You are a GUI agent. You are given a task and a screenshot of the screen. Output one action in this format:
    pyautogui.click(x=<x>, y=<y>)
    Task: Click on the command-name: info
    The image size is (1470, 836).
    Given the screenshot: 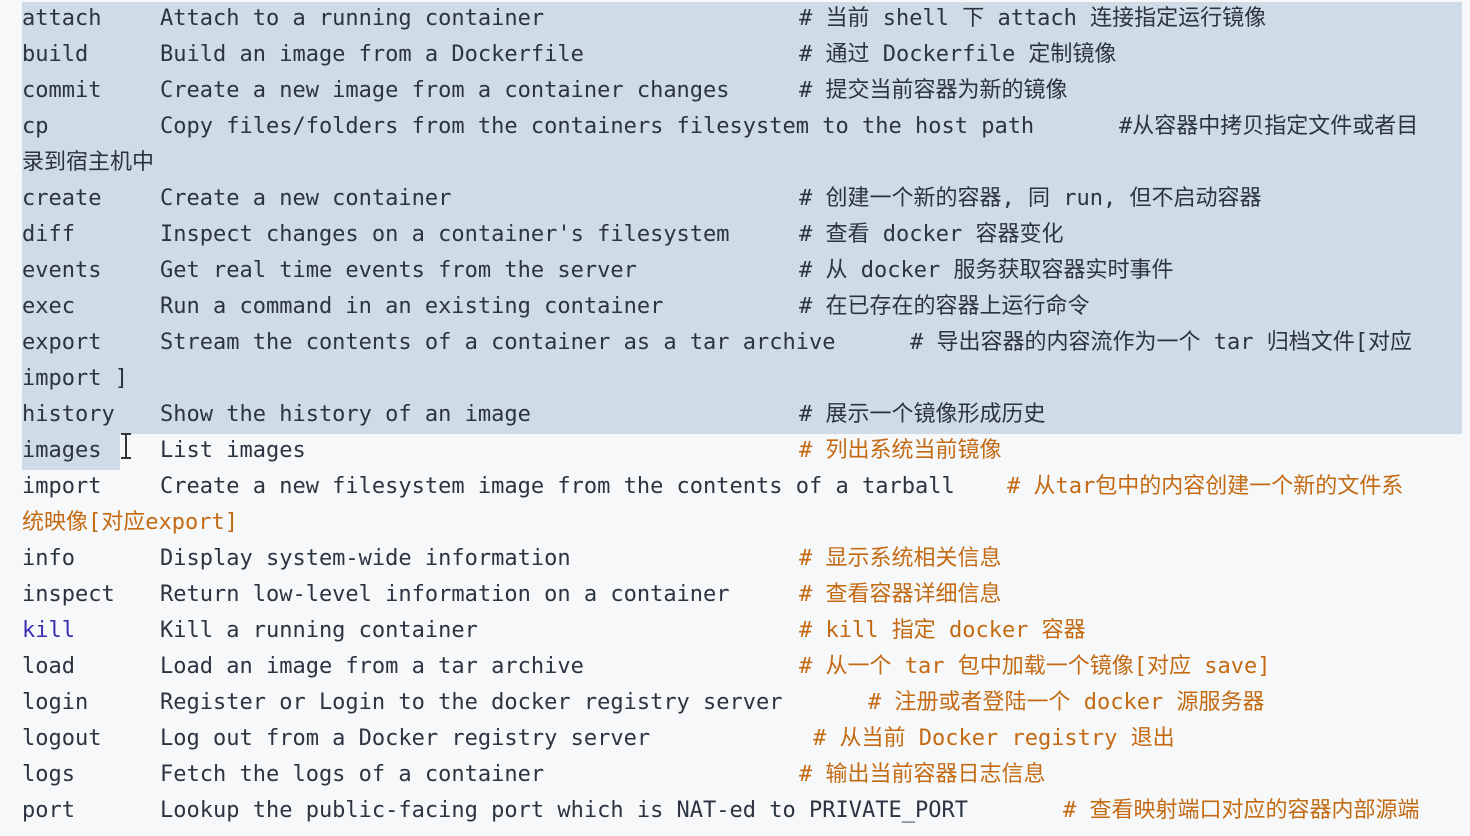 What is the action you would take?
    pyautogui.click(x=48, y=558)
    